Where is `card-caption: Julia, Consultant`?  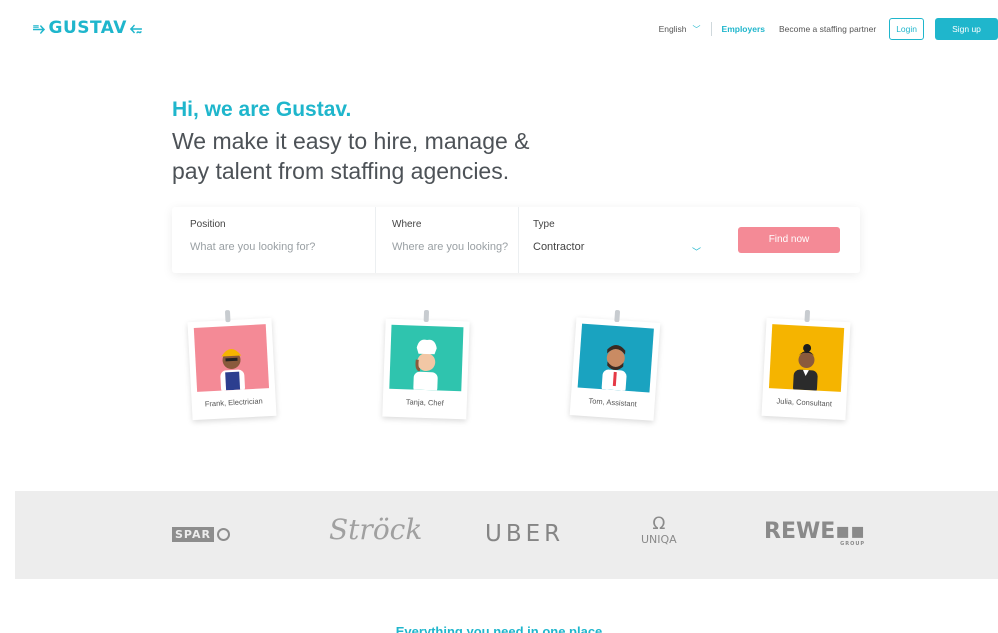 card-caption: Julia, Consultant is located at coordinates (804, 402).